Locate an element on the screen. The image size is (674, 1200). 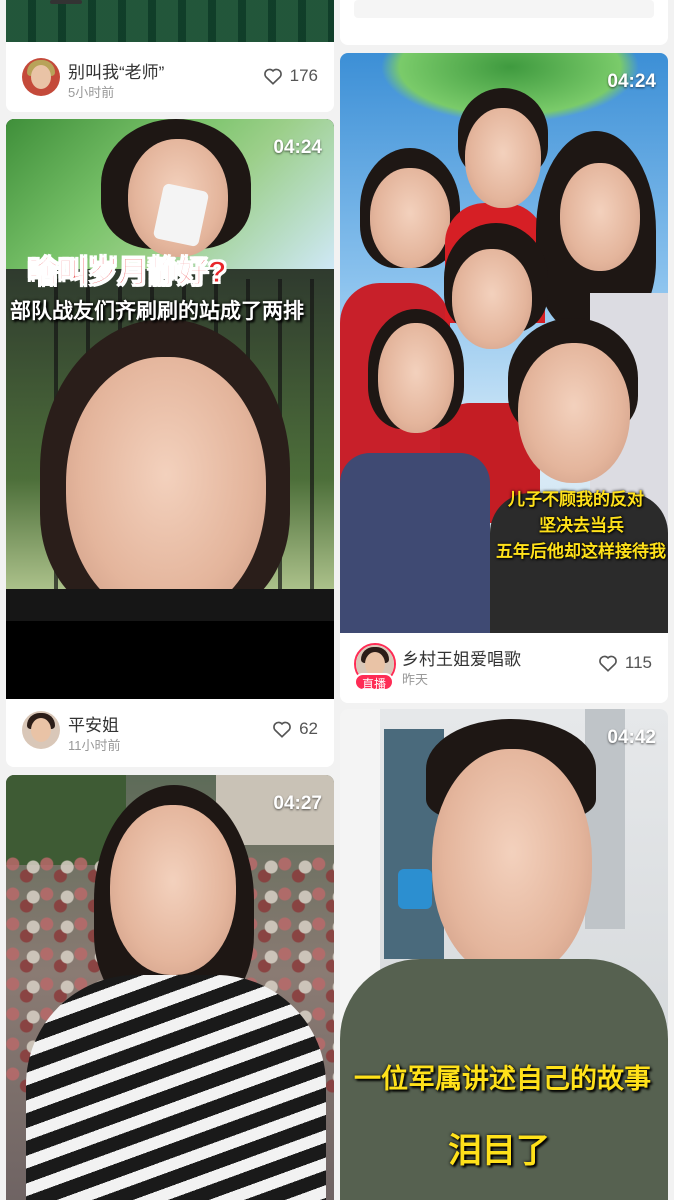
video-thumbnail is located at coordinates (170, 21).